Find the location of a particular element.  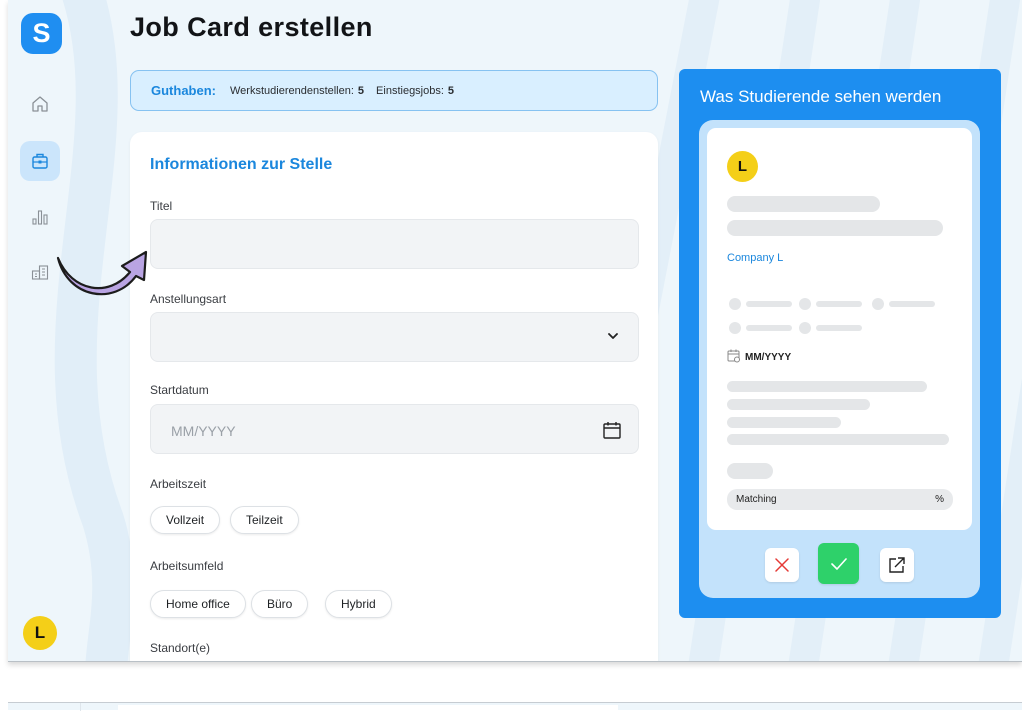

credit-item1-value: 5 is located at coordinates (361, 90).